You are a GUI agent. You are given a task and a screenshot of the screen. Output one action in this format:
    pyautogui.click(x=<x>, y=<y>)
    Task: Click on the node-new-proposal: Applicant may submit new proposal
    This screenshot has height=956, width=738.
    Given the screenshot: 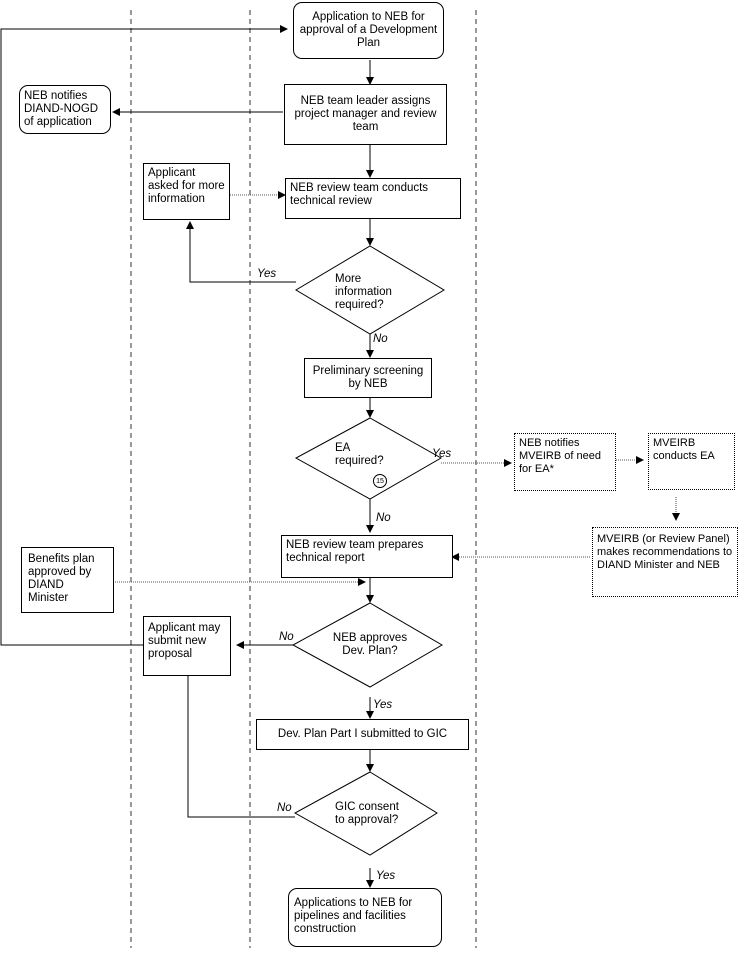 What is the action you would take?
    pyautogui.click(x=187, y=646)
    